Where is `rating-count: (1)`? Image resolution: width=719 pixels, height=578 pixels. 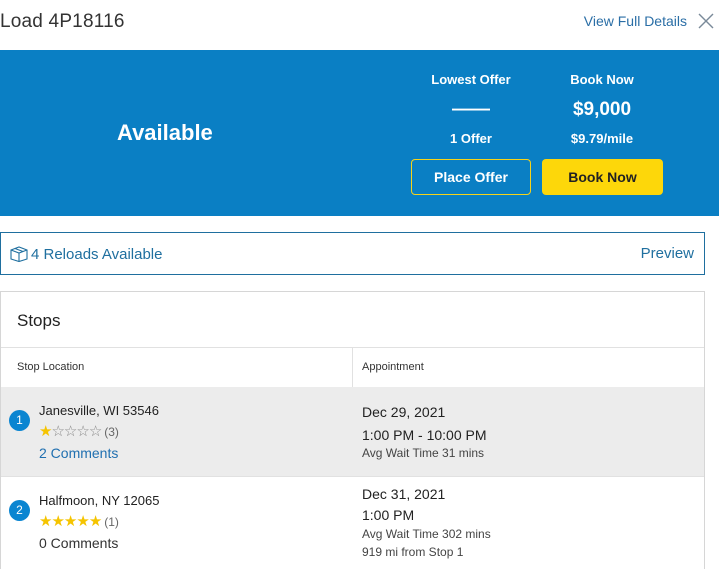 rating-count: (1) is located at coordinates (111, 522).